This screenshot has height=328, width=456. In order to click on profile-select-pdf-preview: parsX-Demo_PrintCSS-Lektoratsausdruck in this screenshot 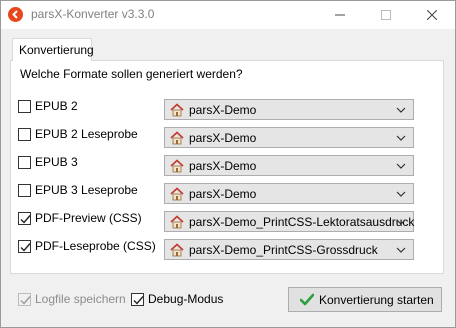, I will do `click(289, 221)`.